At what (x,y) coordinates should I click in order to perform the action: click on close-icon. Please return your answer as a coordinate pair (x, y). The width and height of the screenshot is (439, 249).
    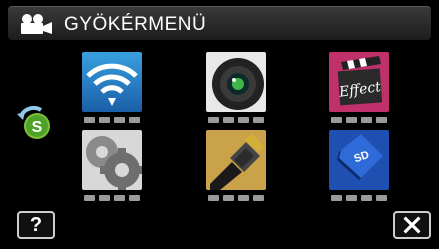
    Looking at the image, I should click on (412, 225).